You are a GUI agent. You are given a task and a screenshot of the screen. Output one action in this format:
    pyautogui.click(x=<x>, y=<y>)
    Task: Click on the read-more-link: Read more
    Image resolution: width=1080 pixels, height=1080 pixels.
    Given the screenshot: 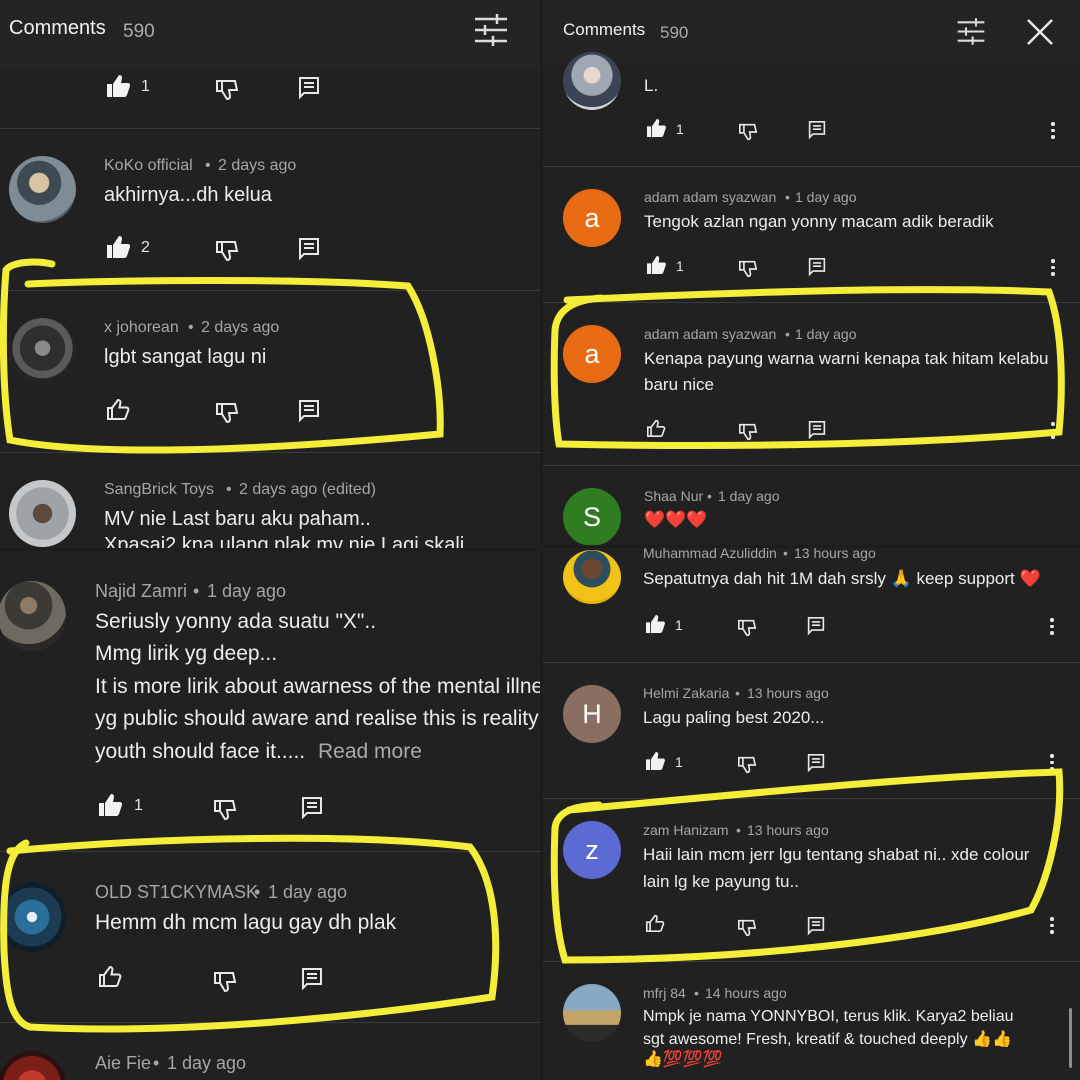 What is the action you would take?
    pyautogui.click(x=370, y=752)
    